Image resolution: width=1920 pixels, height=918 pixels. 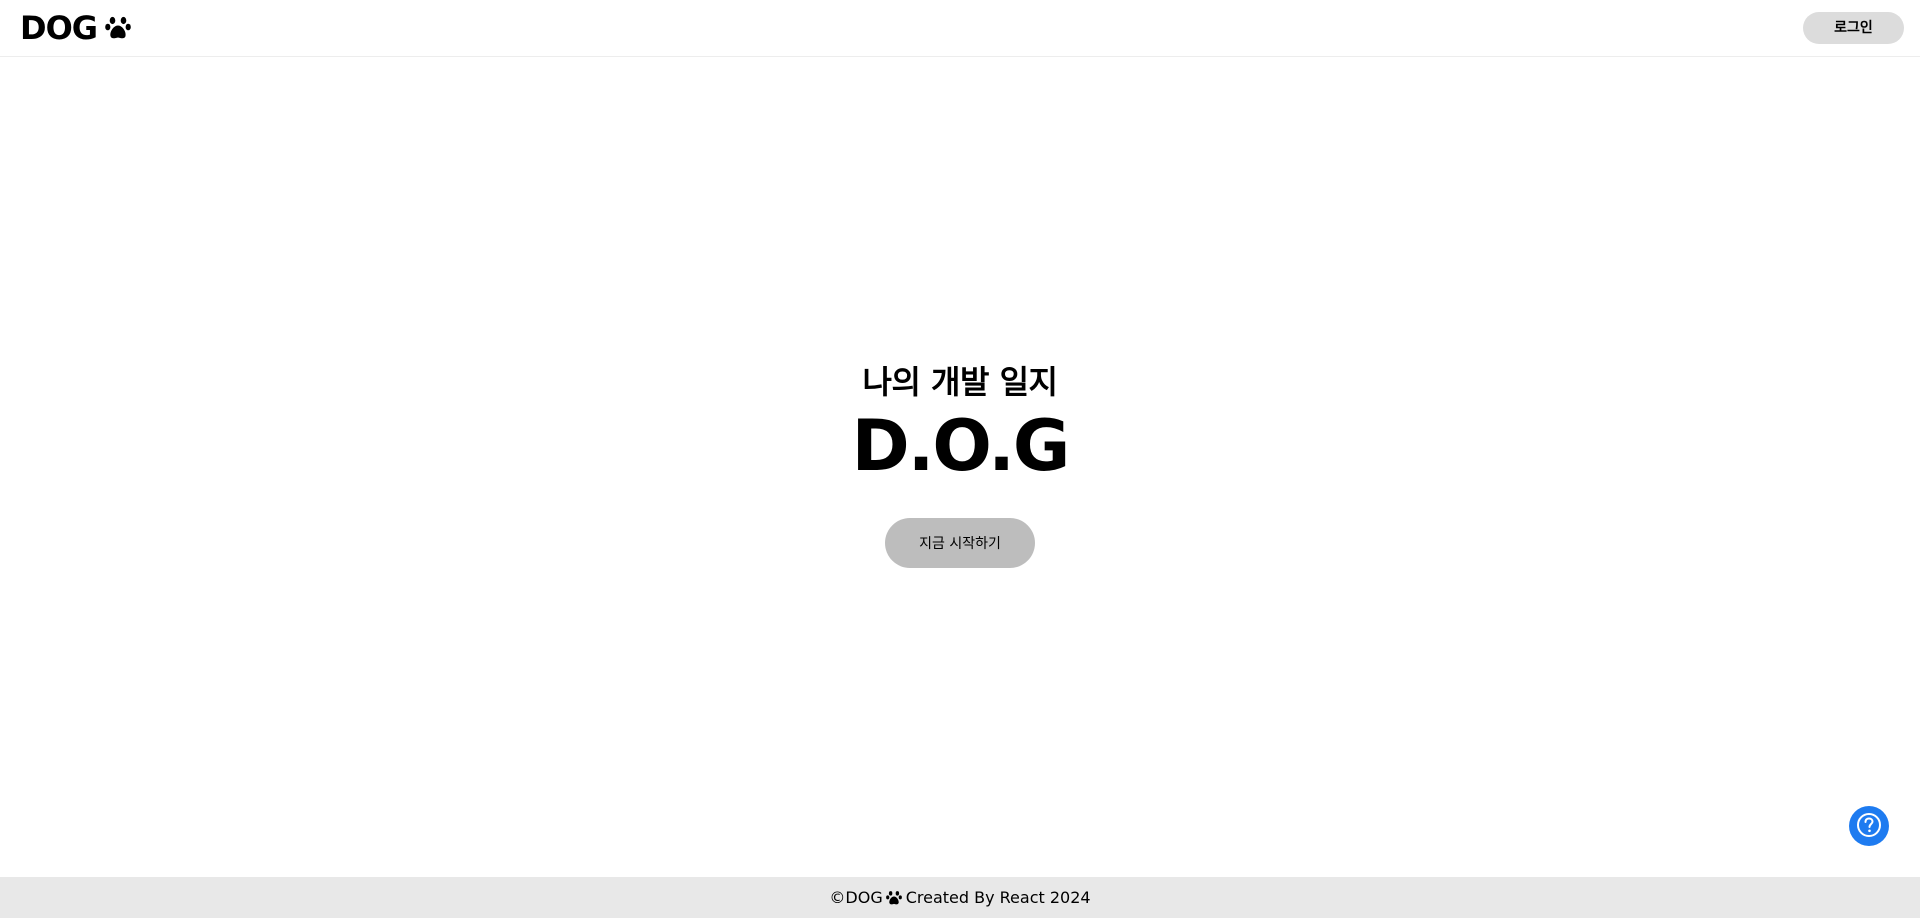 I want to click on login-button: 로그인, so click(x=1853, y=28).